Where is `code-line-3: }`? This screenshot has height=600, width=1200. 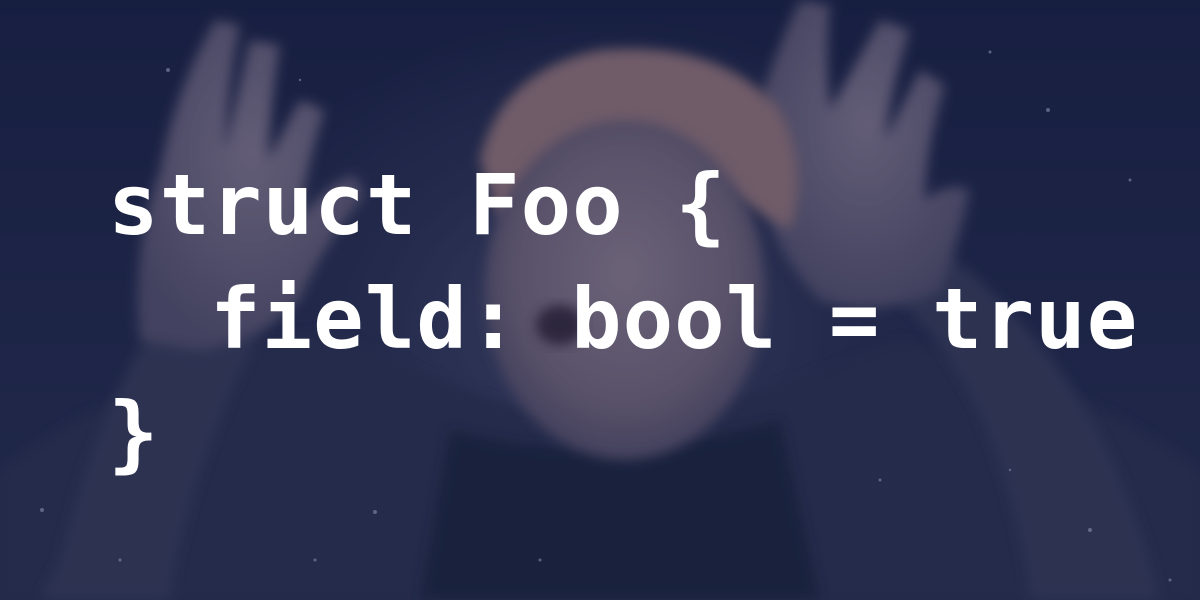
code-line-3: } is located at coordinates (134, 433).